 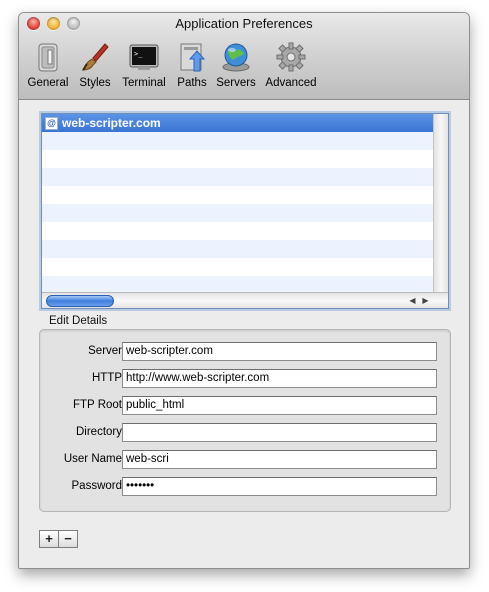 I want to click on password-row: Password •••••••, so click(x=245, y=488).